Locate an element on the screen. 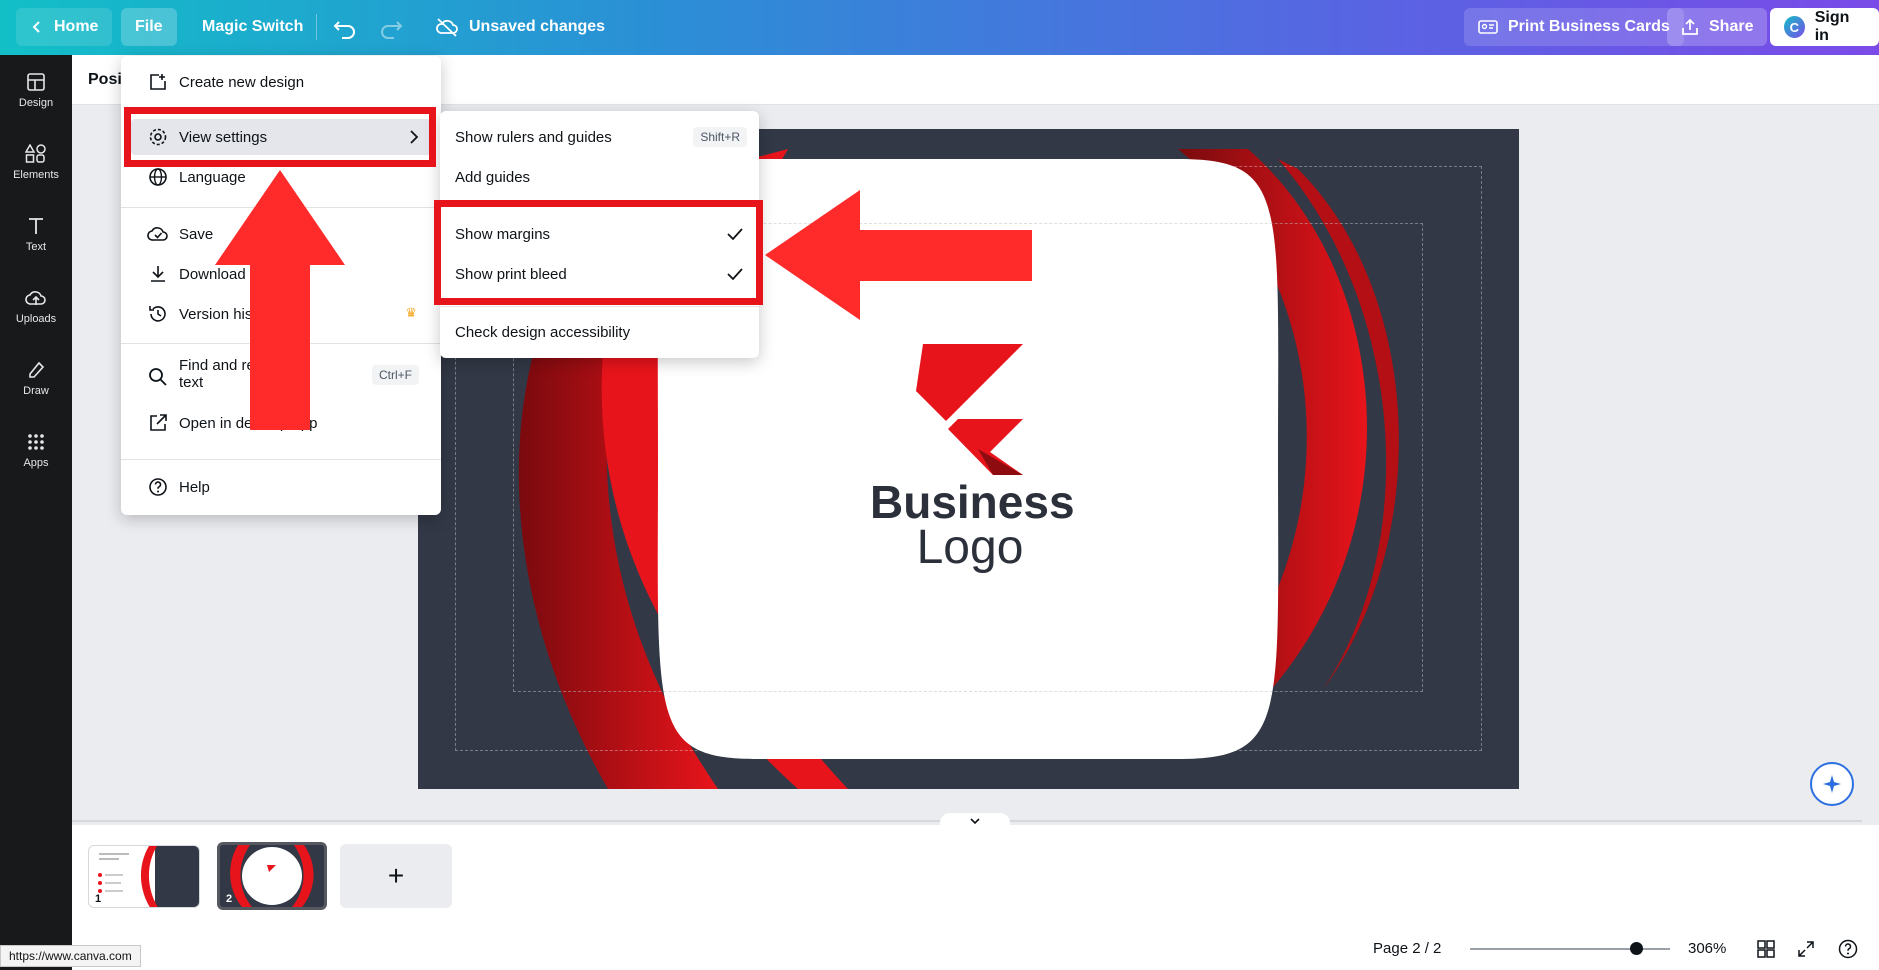 Image resolution: width=1879 pixels, height=970 pixels. submenu-label: Check design accessibility is located at coordinates (543, 332).